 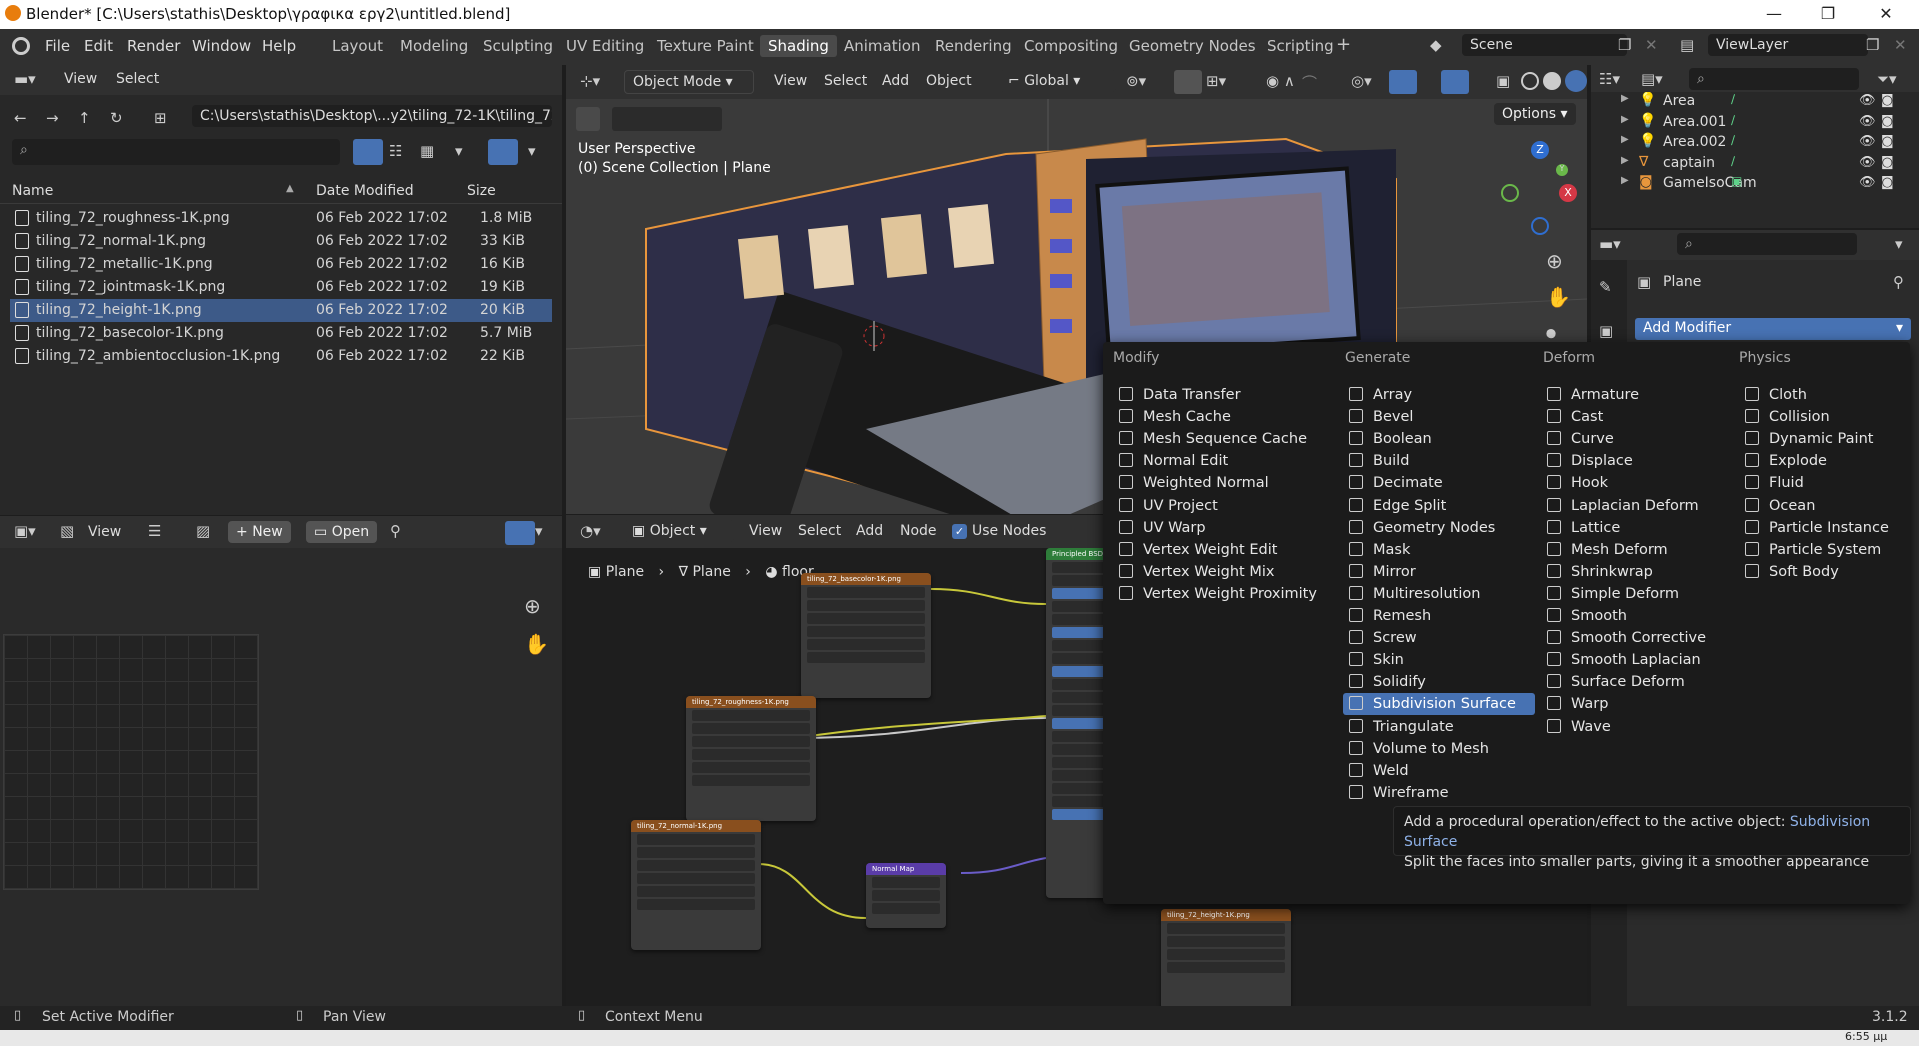 I want to click on node-normal-texture: tiling_72_normal-1K.png, so click(x=696, y=885).